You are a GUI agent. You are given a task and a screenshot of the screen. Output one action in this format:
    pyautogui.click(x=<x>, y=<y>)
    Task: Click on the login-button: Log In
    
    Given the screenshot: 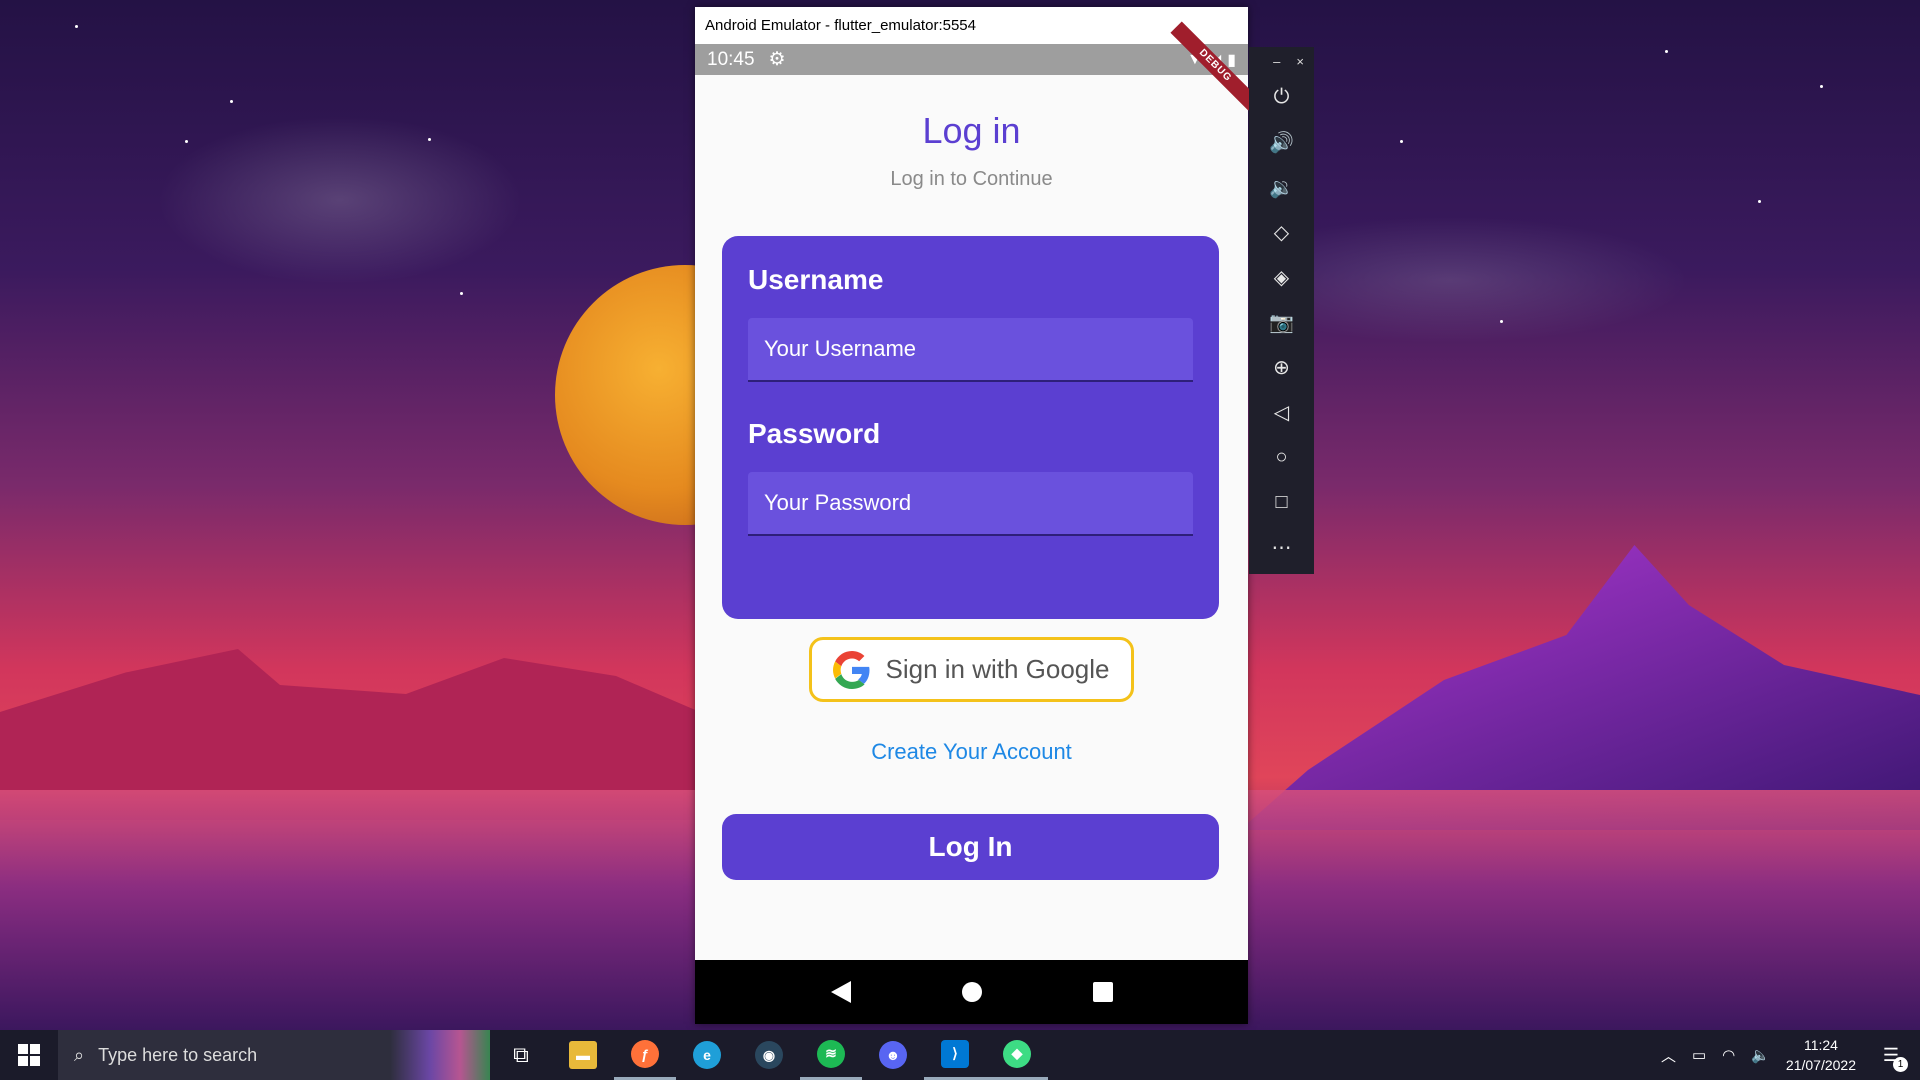 What is the action you would take?
    pyautogui.click(x=970, y=847)
    